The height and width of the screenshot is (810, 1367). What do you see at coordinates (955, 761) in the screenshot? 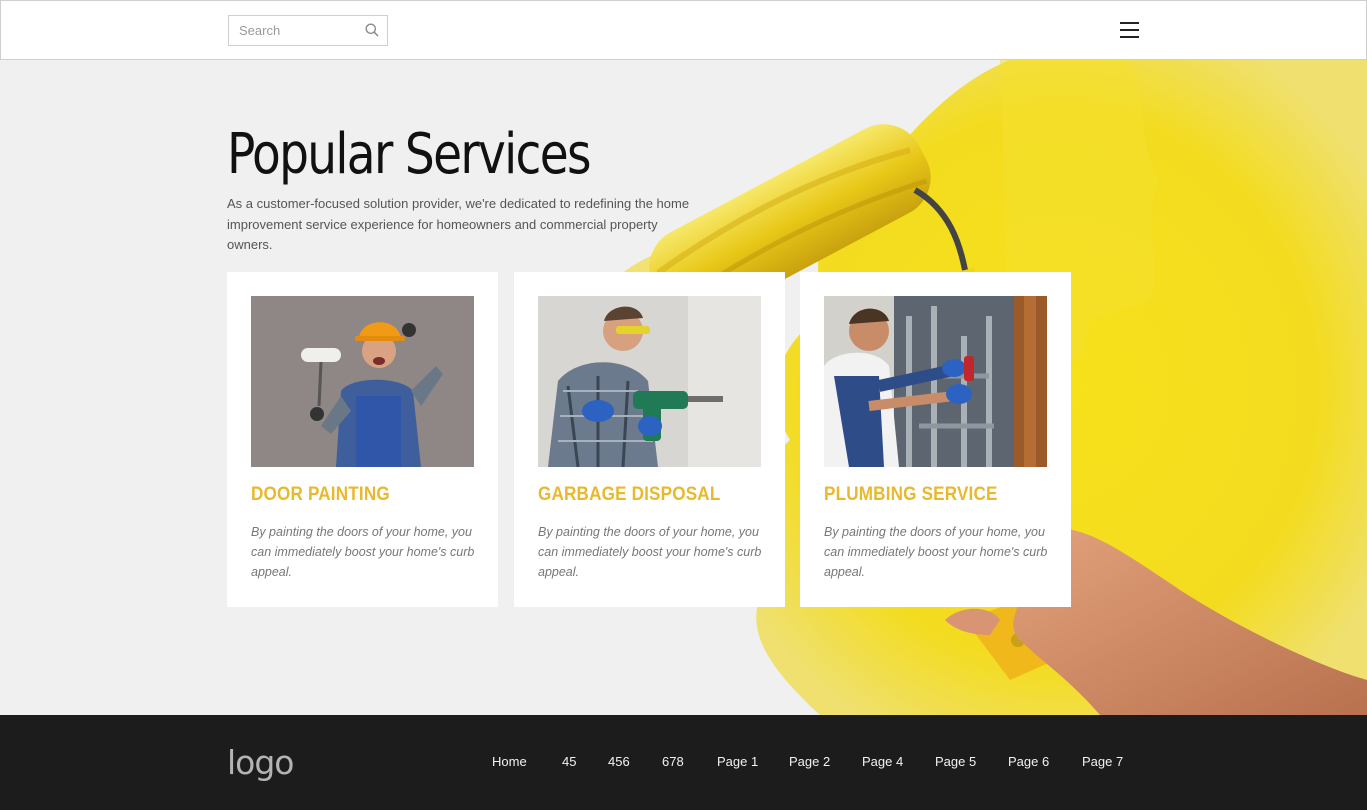
I see `footer-nav-page-5: Page 5` at bounding box center [955, 761].